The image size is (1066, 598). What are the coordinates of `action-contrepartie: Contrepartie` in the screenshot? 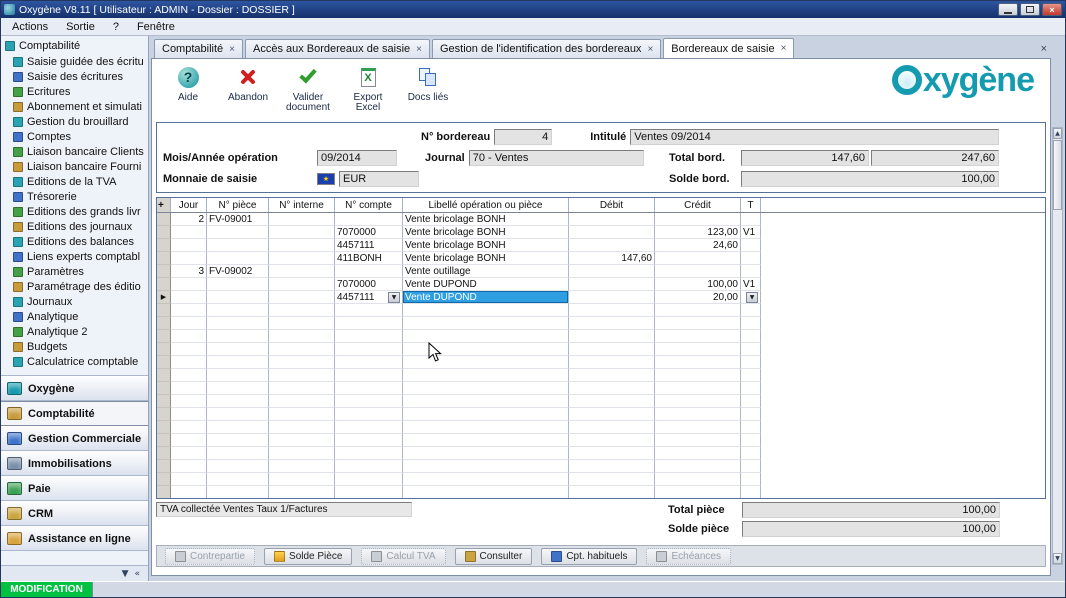 It's located at (210, 556).